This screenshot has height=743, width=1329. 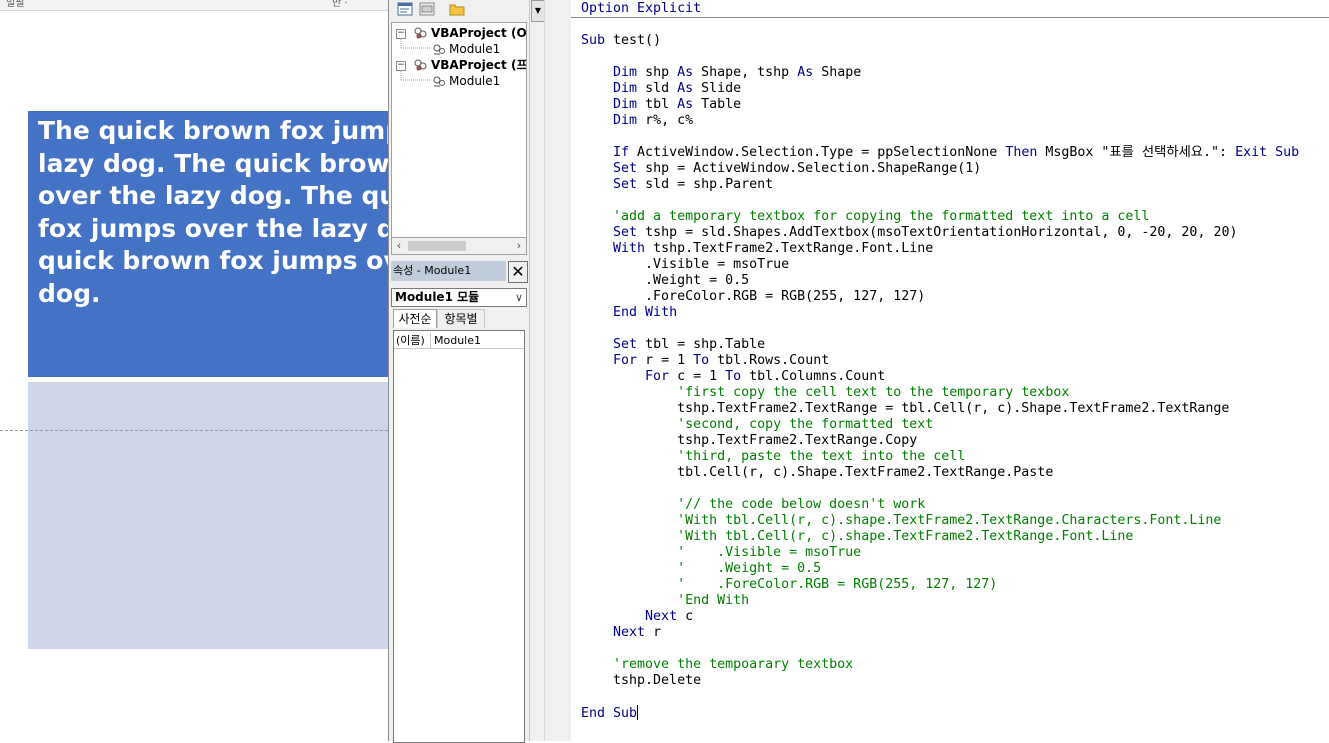 I want to click on object-select: Module1 모듈 ∨, so click(x=459, y=297).